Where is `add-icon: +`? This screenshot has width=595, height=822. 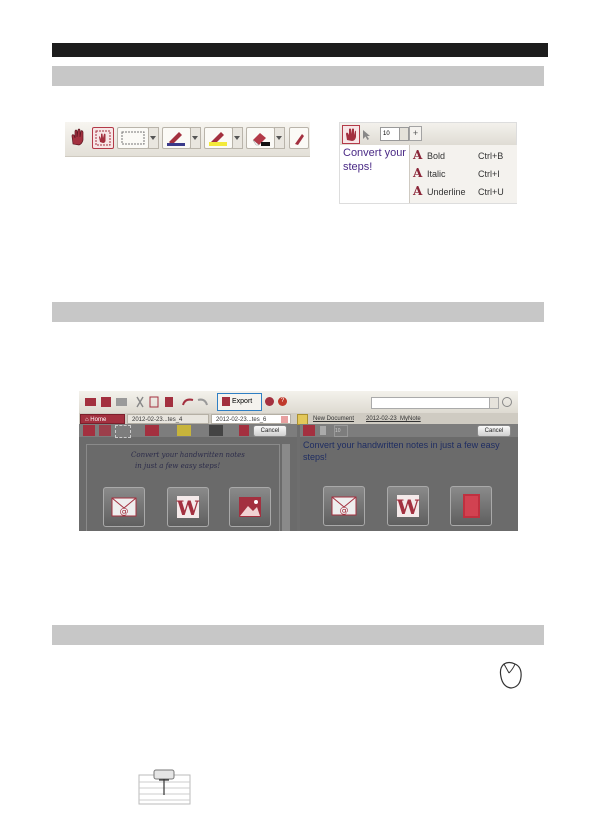
add-icon: + is located at coordinates (415, 133).